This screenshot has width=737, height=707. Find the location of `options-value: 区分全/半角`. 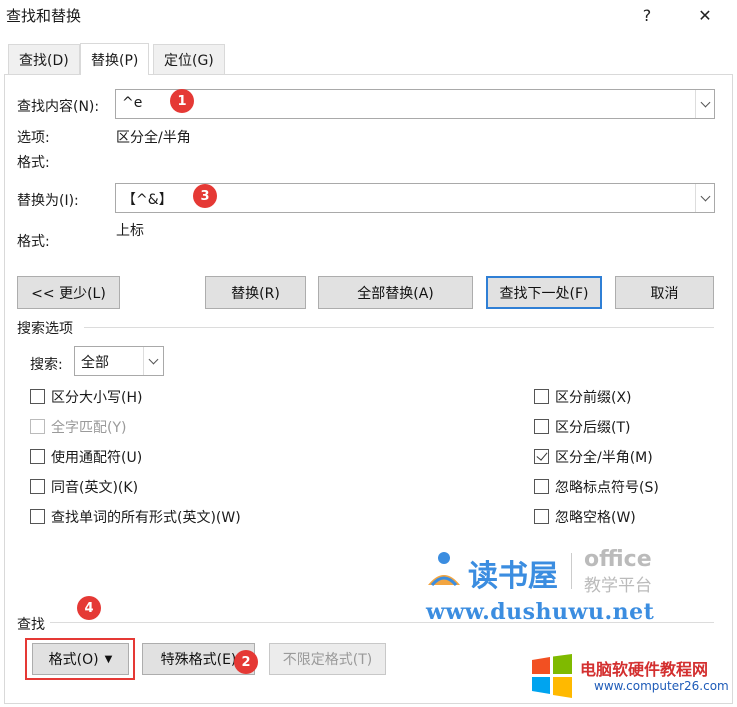

options-value: 区分全/半角 is located at coordinates (153, 138).